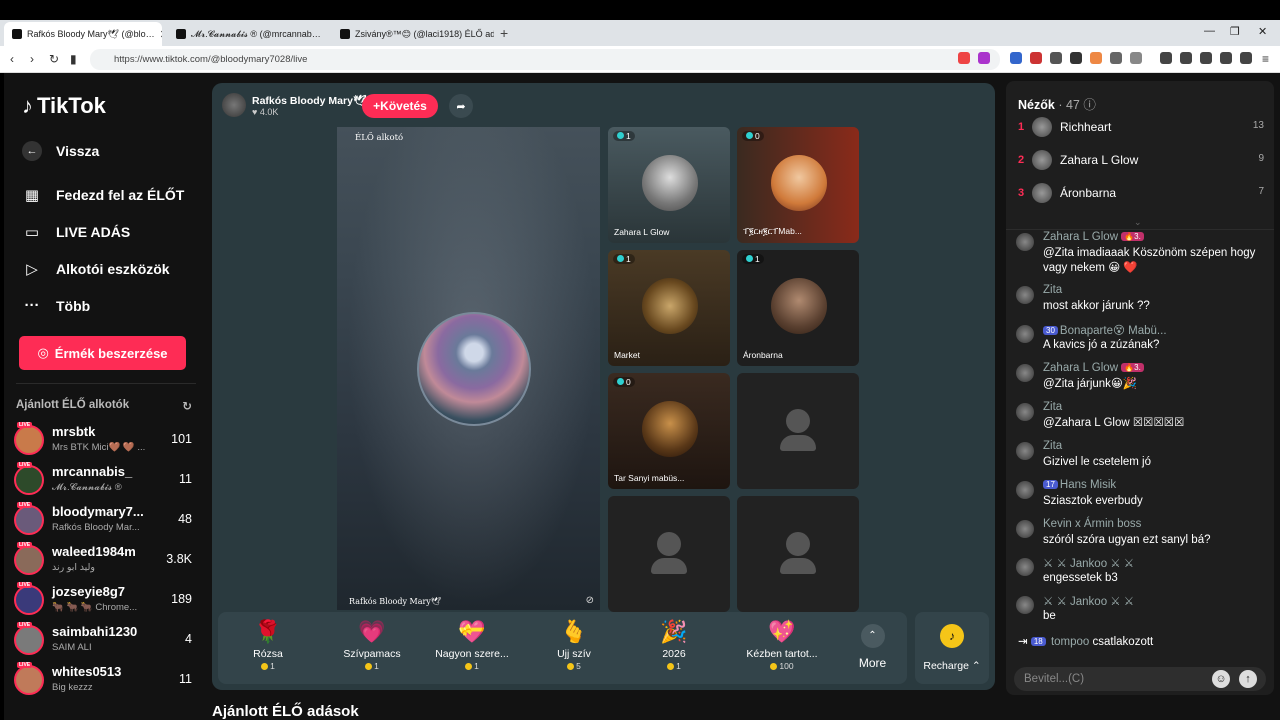 This screenshot has width=1280, height=720. What do you see at coordinates (1209, 31) in the screenshot?
I see `minimize-icon: —` at bounding box center [1209, 31].